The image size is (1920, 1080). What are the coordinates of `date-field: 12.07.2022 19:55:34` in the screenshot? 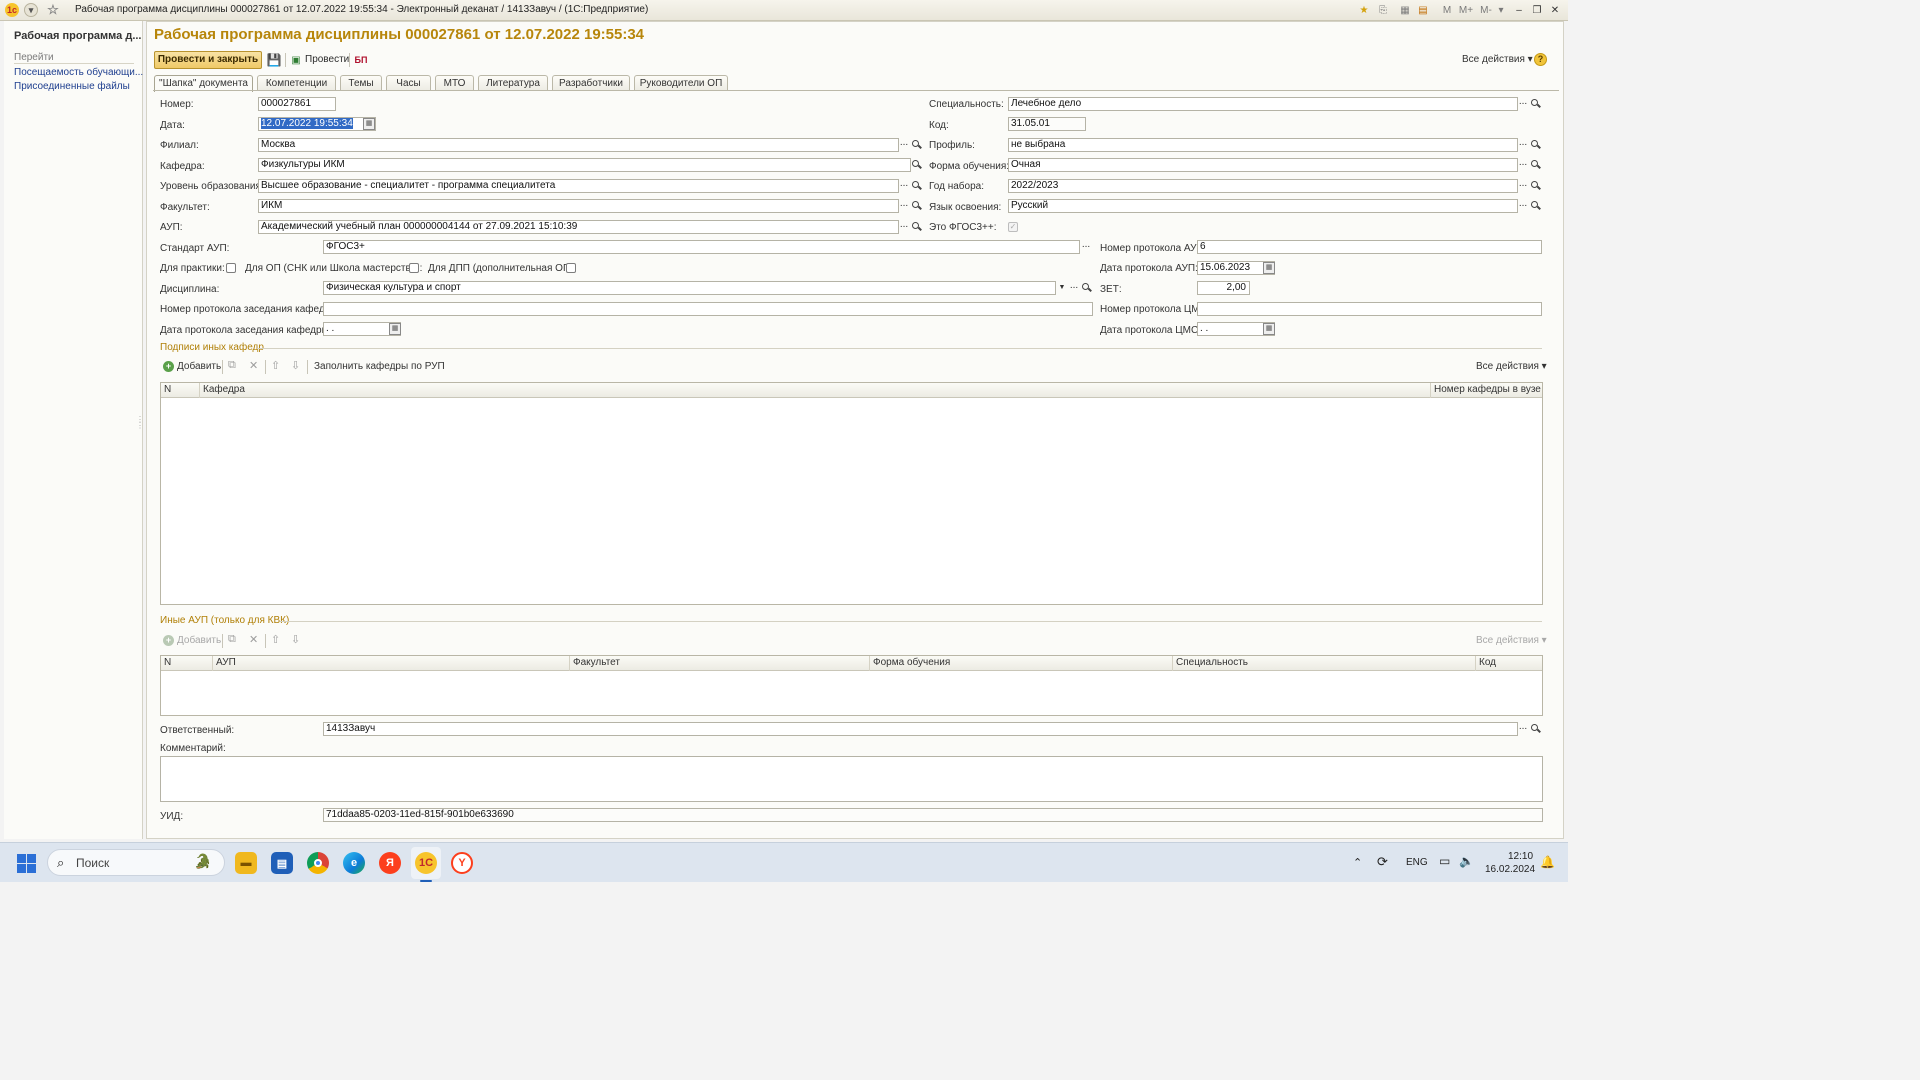 It's located at (317, 124).